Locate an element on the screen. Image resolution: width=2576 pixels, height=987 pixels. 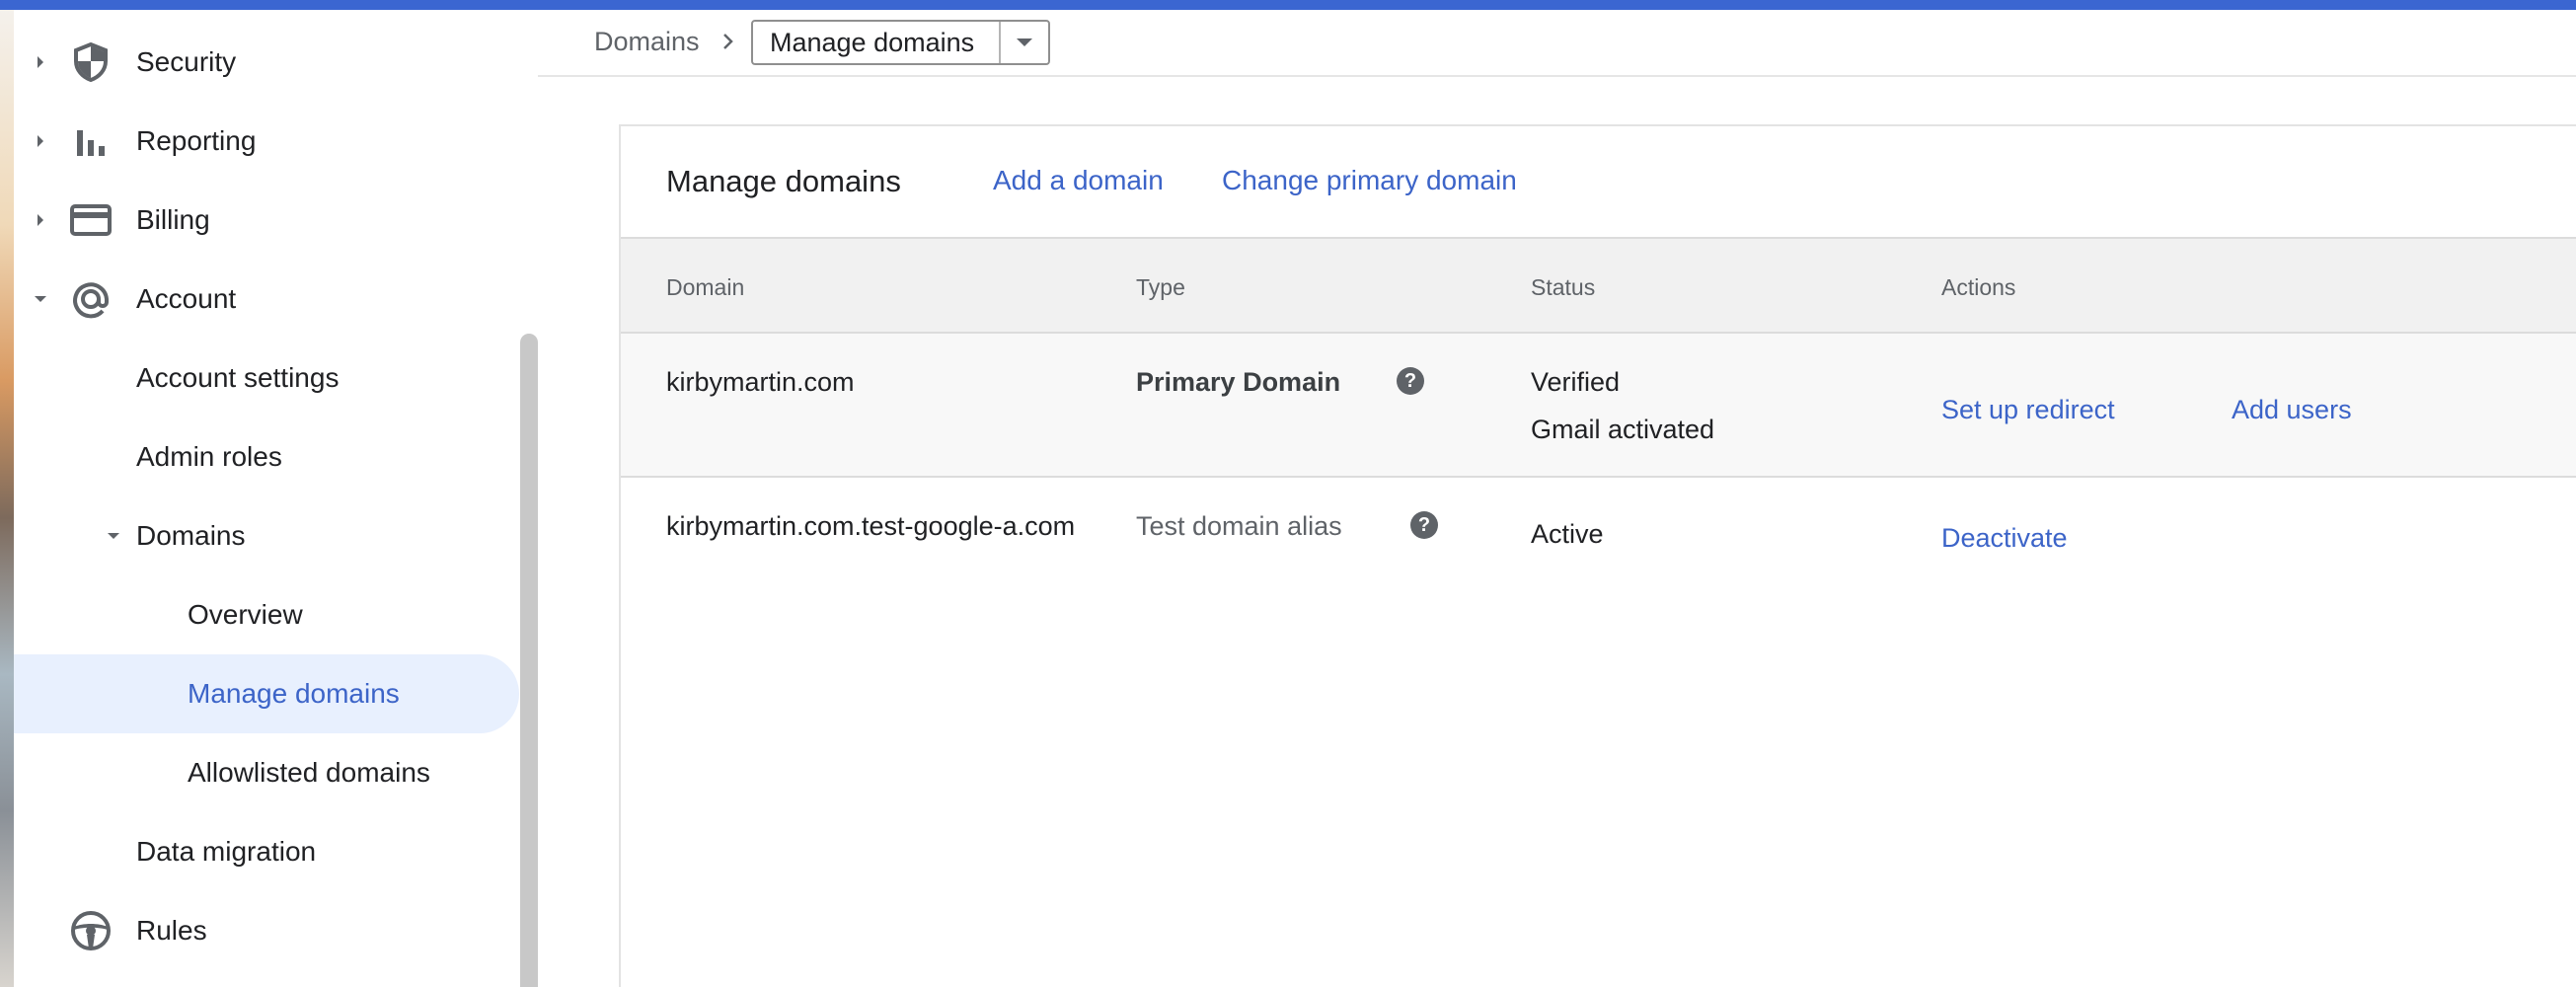
sidebar-item-overview: Overview is located at coordinates (266, 614).